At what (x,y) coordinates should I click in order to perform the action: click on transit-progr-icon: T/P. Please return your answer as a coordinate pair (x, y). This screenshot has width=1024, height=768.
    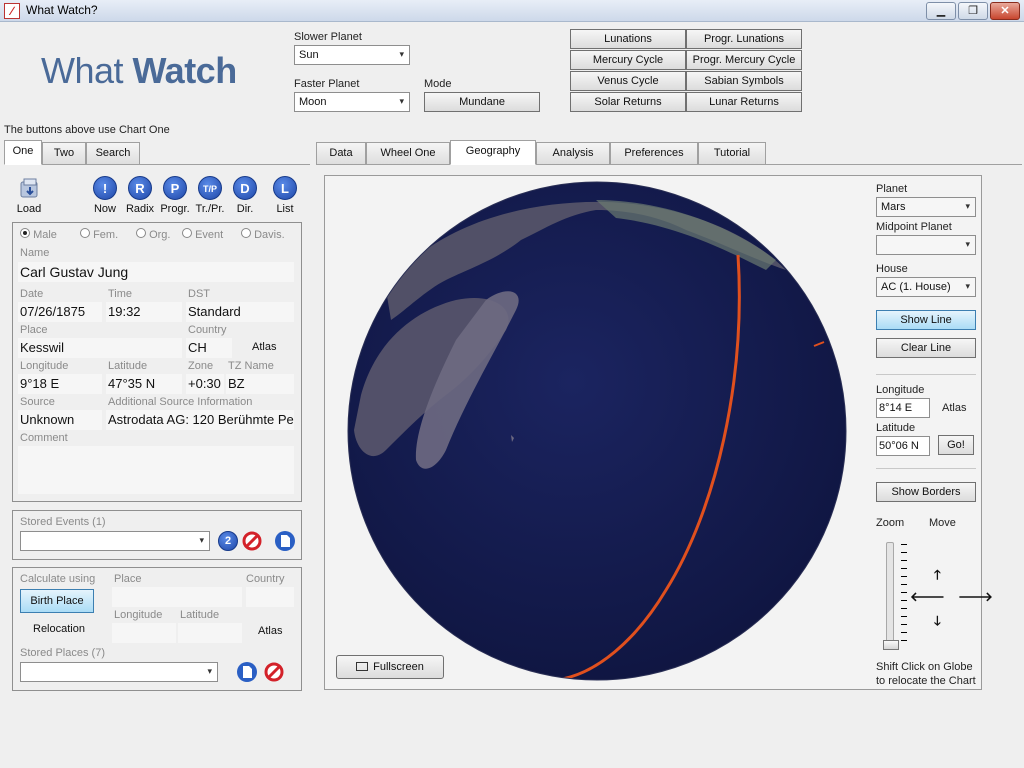
    Looking at the image, I should click on (210, 188).